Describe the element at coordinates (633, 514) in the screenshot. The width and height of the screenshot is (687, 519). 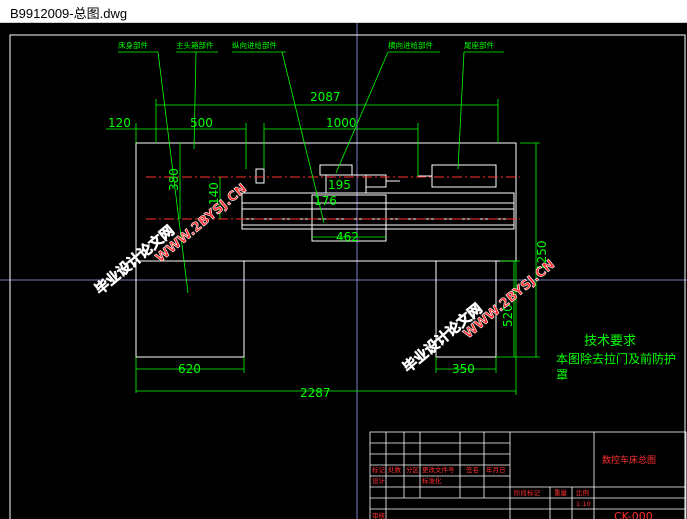
I see `tb-drawing-code: CK-000` at that location.